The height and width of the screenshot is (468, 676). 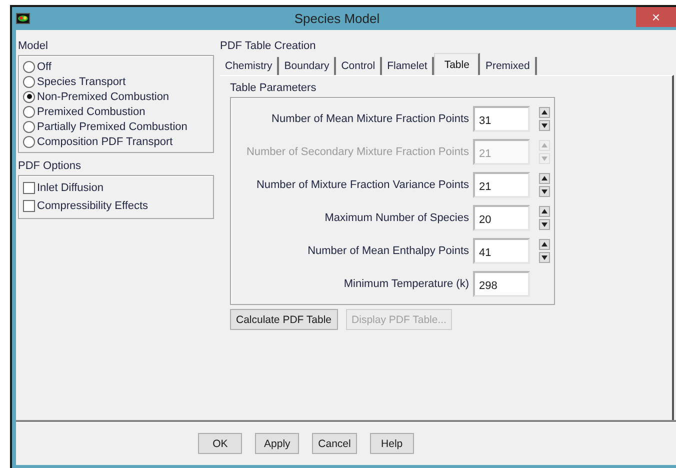 What do you see at coordinates (501, 251) in the screenshot?
I see `number-field: 41` at bounding box center [501, 251].